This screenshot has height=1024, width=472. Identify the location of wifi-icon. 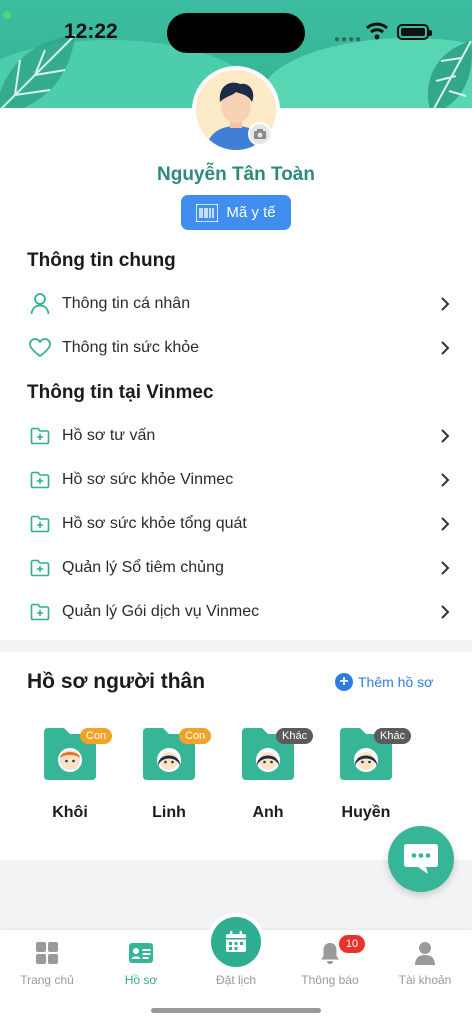
(377, 31).